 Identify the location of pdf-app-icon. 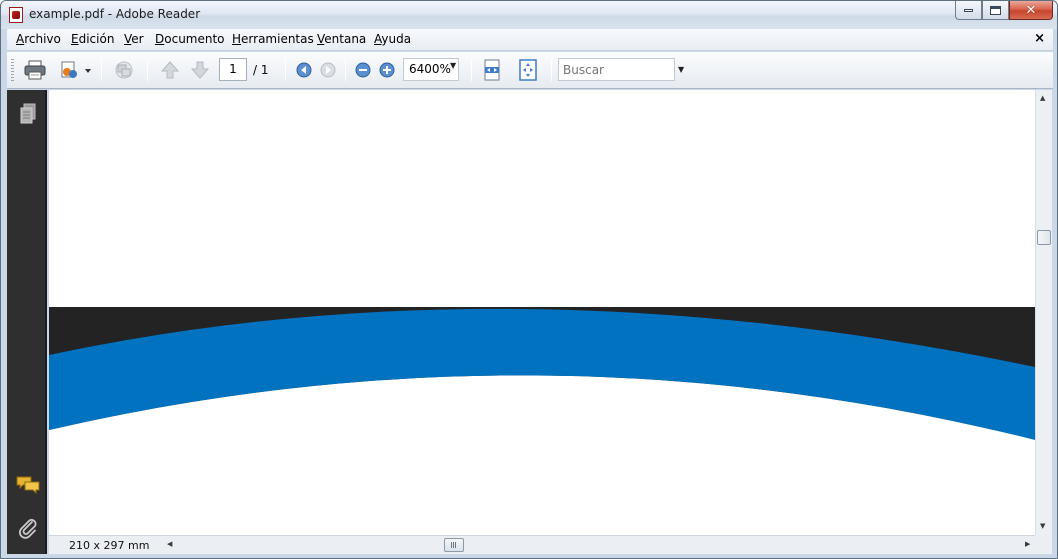
(16, 15).